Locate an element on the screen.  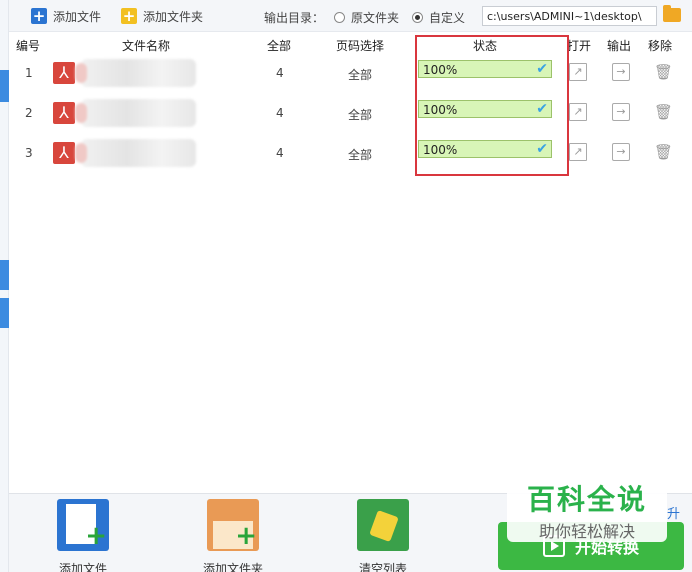
watermark-line2: 助你轻松解决 is located at coordinates (586, 531).